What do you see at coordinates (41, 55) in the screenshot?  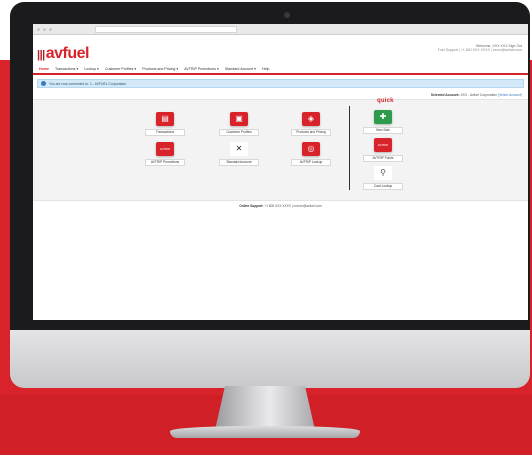 I see `logo-bars-icon: |||` at bounding box center [41, 55].